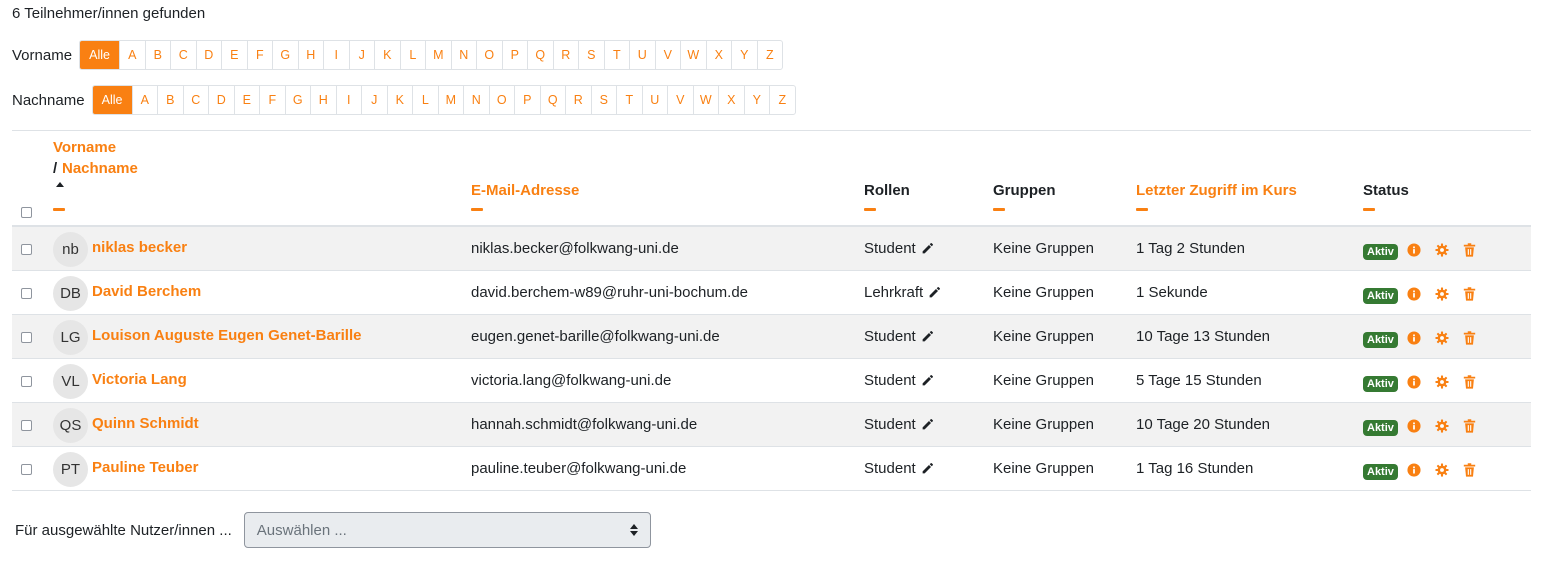 Image resolution: width=1558 pixels, height=566 pixels. Describe the element at coordinates (361, 55) in the screenshot. I see `firstname-letter-j: J` at that location.